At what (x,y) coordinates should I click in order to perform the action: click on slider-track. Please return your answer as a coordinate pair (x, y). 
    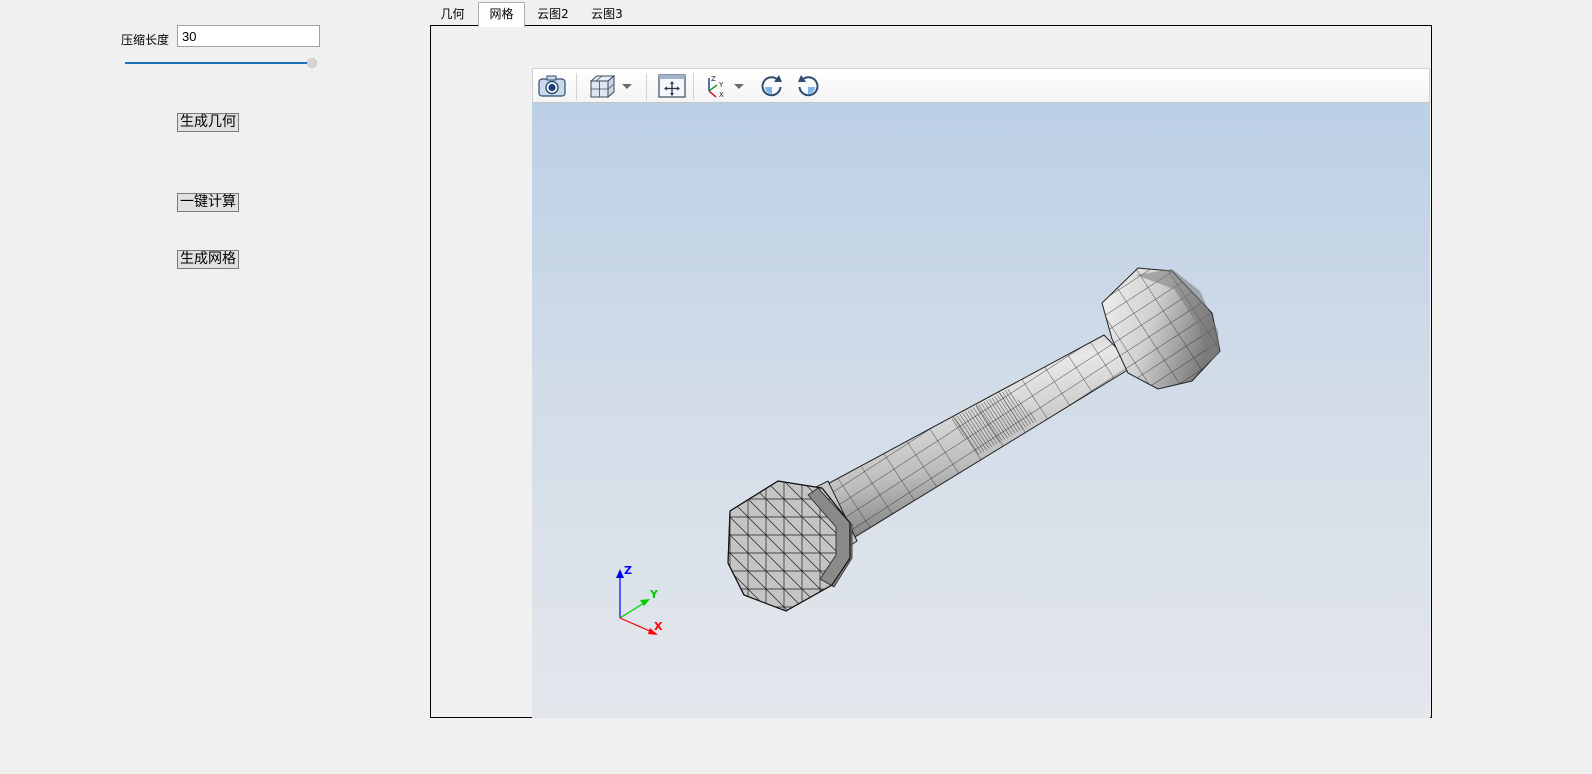
    Looking at the image, I should click on (218, 63).